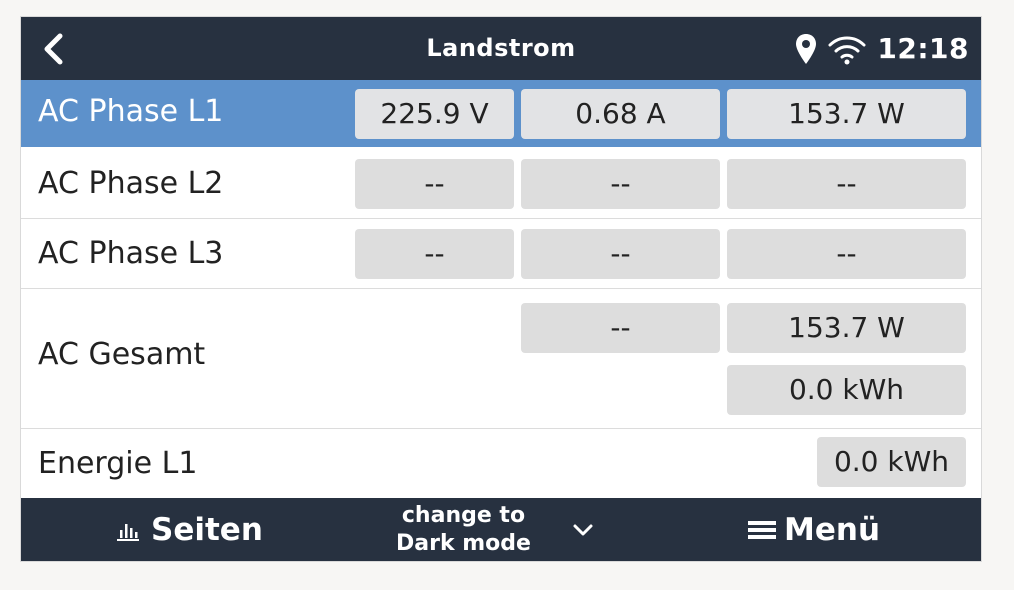 This screenshot has width=1014, height=590. What do you see at coordinates (620, 114) in the screenshot?
I see `current-value: 0.68 A` at bounding box center [620, 114].